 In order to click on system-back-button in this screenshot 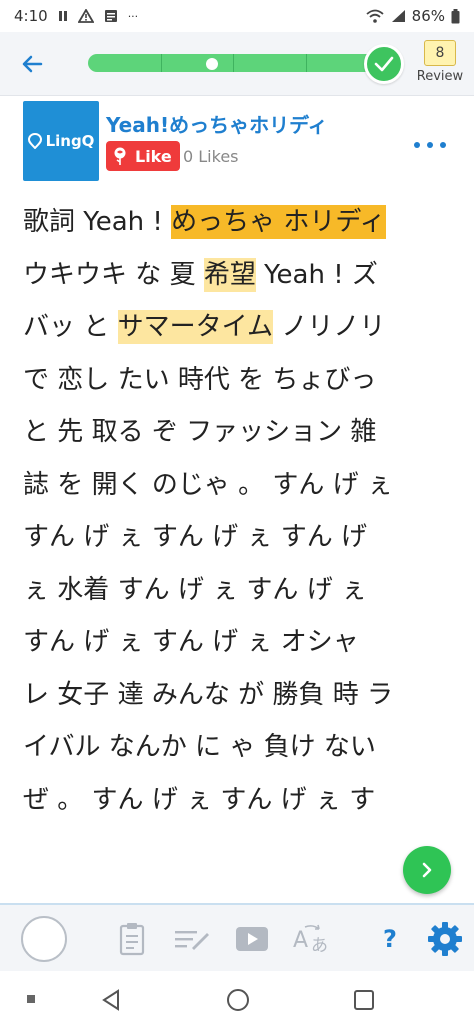, I will do `click(111, 1000)`.